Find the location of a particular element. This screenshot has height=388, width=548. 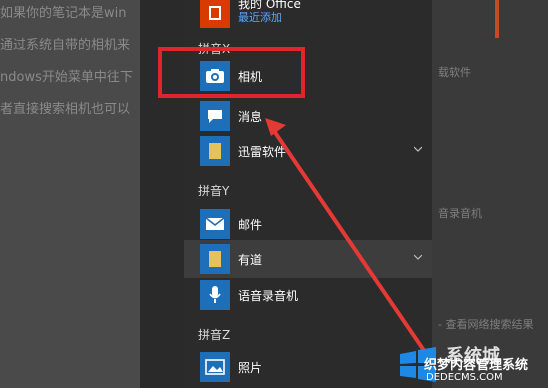

watermark-domain: DEDECMS.COM is located at coordinates (464, 377).